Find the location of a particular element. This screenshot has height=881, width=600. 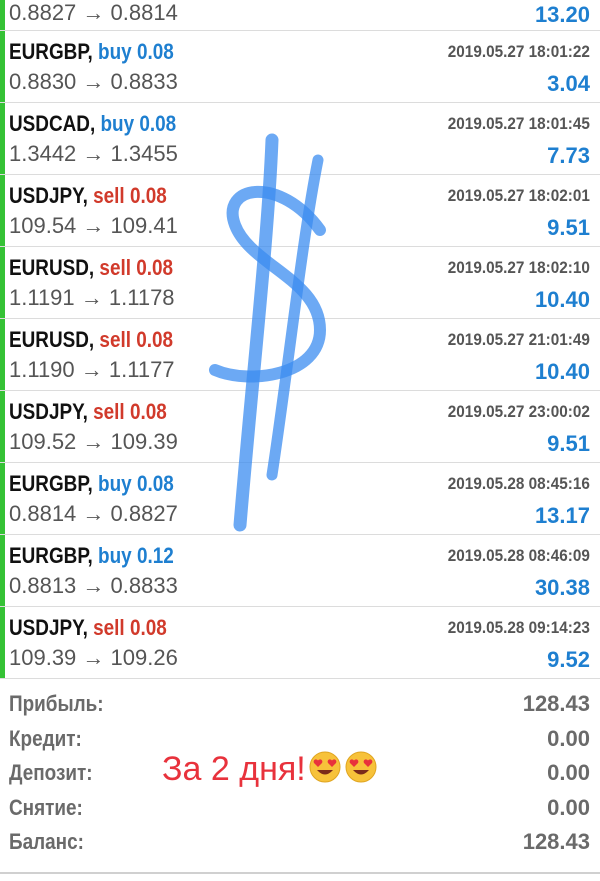

deal-time: 2019.05.27 23:00:02 is located at coordinates (518, 411).